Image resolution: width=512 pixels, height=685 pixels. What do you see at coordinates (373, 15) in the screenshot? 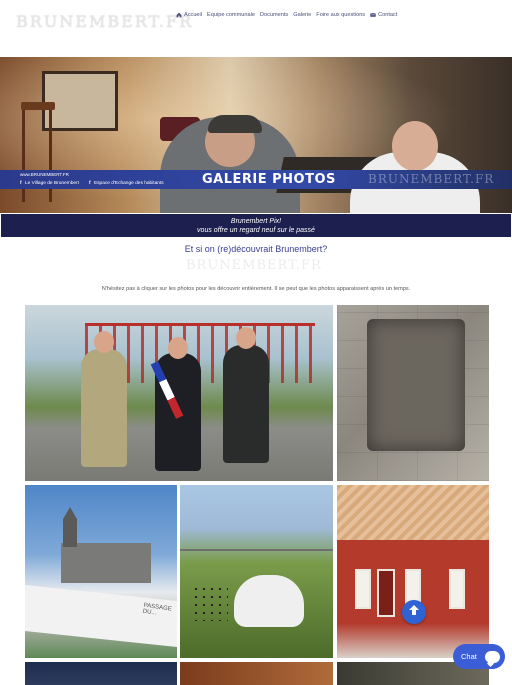
I see `mail-icon` at bounding box center [373, 15].